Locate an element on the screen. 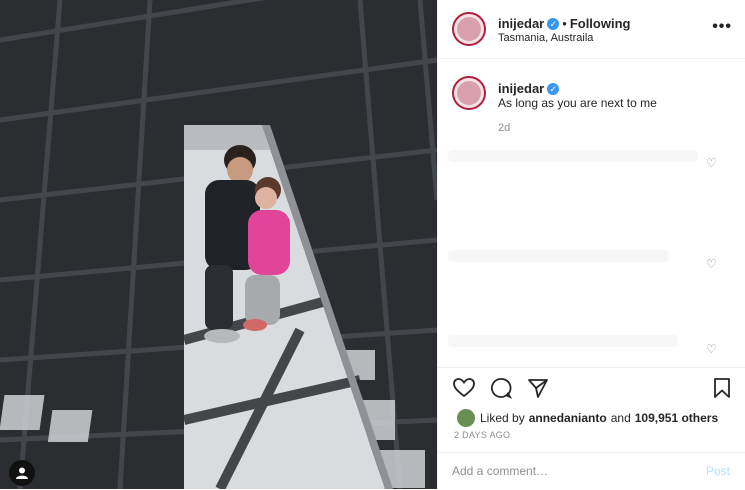 This screenshot has width=745, height=490. liked-by-user: annedanianto is located at coordinates (568, 418).